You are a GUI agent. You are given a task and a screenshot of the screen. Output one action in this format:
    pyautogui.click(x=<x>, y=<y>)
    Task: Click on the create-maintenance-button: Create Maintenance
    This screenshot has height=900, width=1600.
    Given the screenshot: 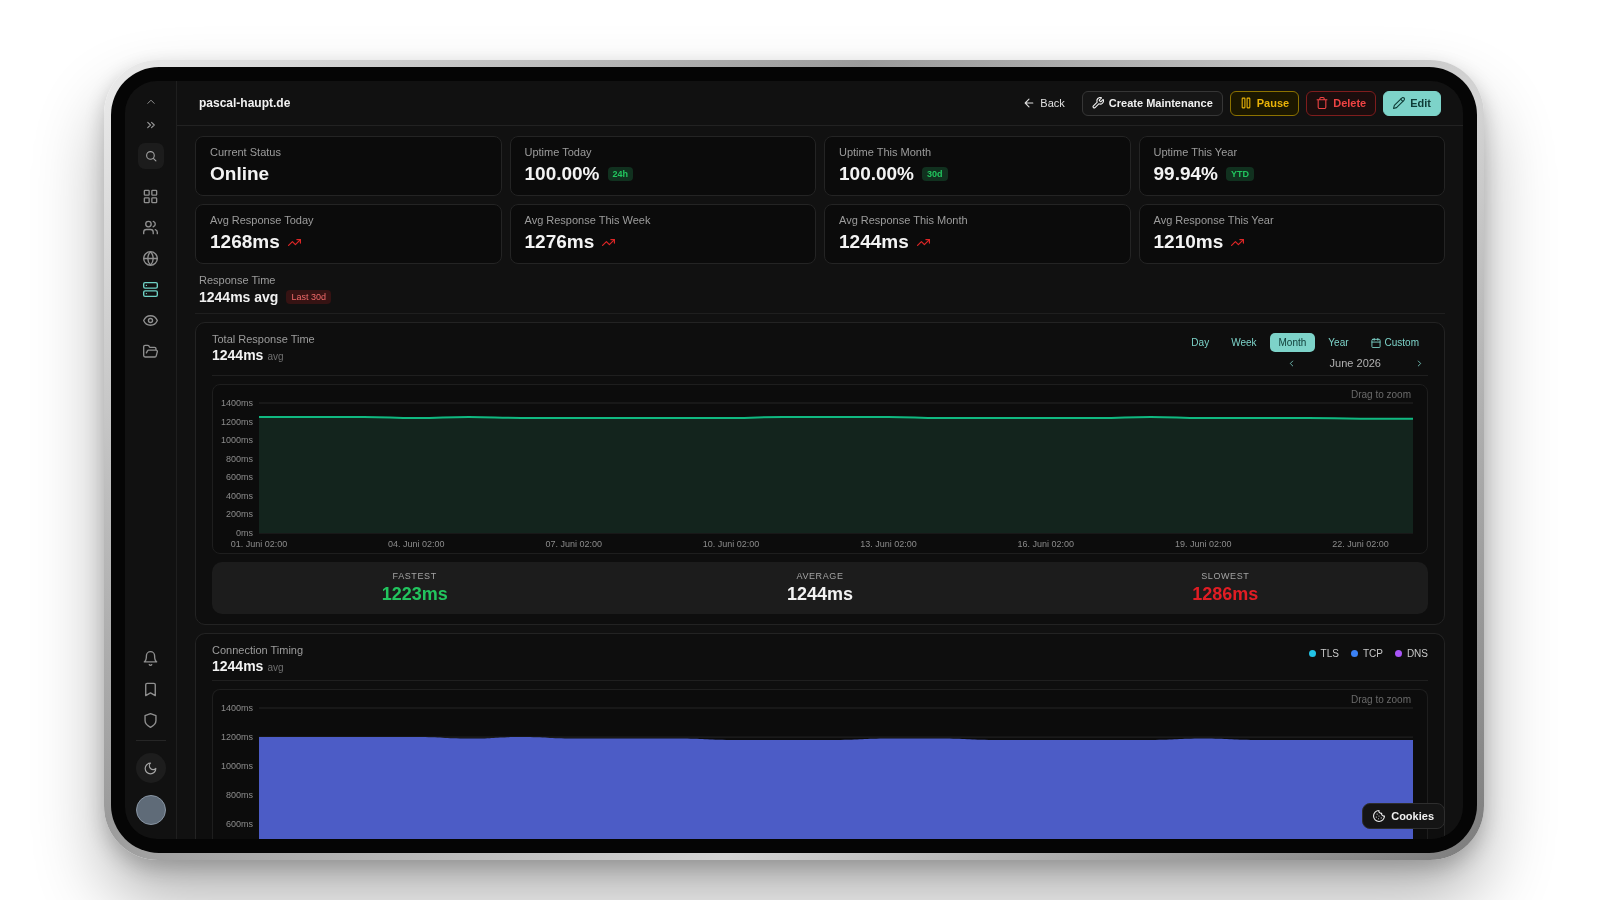 What is the action you would take?
    pyautogui.click(x=1152, y=103)
    